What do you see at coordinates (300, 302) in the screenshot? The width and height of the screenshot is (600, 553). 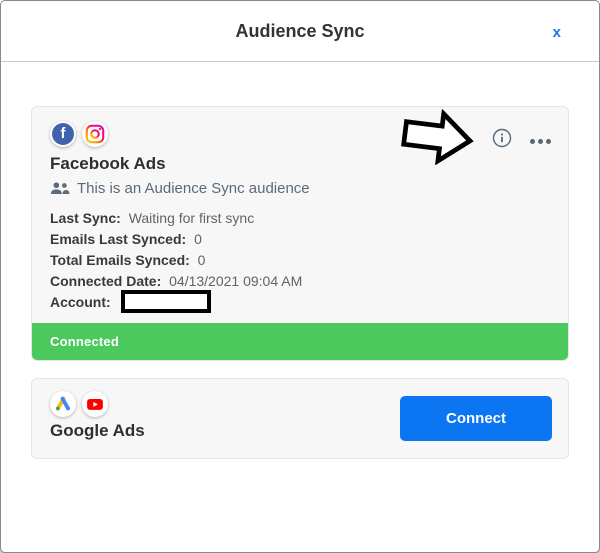 I see `detail-account: Account:` at bounding box center [300, 302].